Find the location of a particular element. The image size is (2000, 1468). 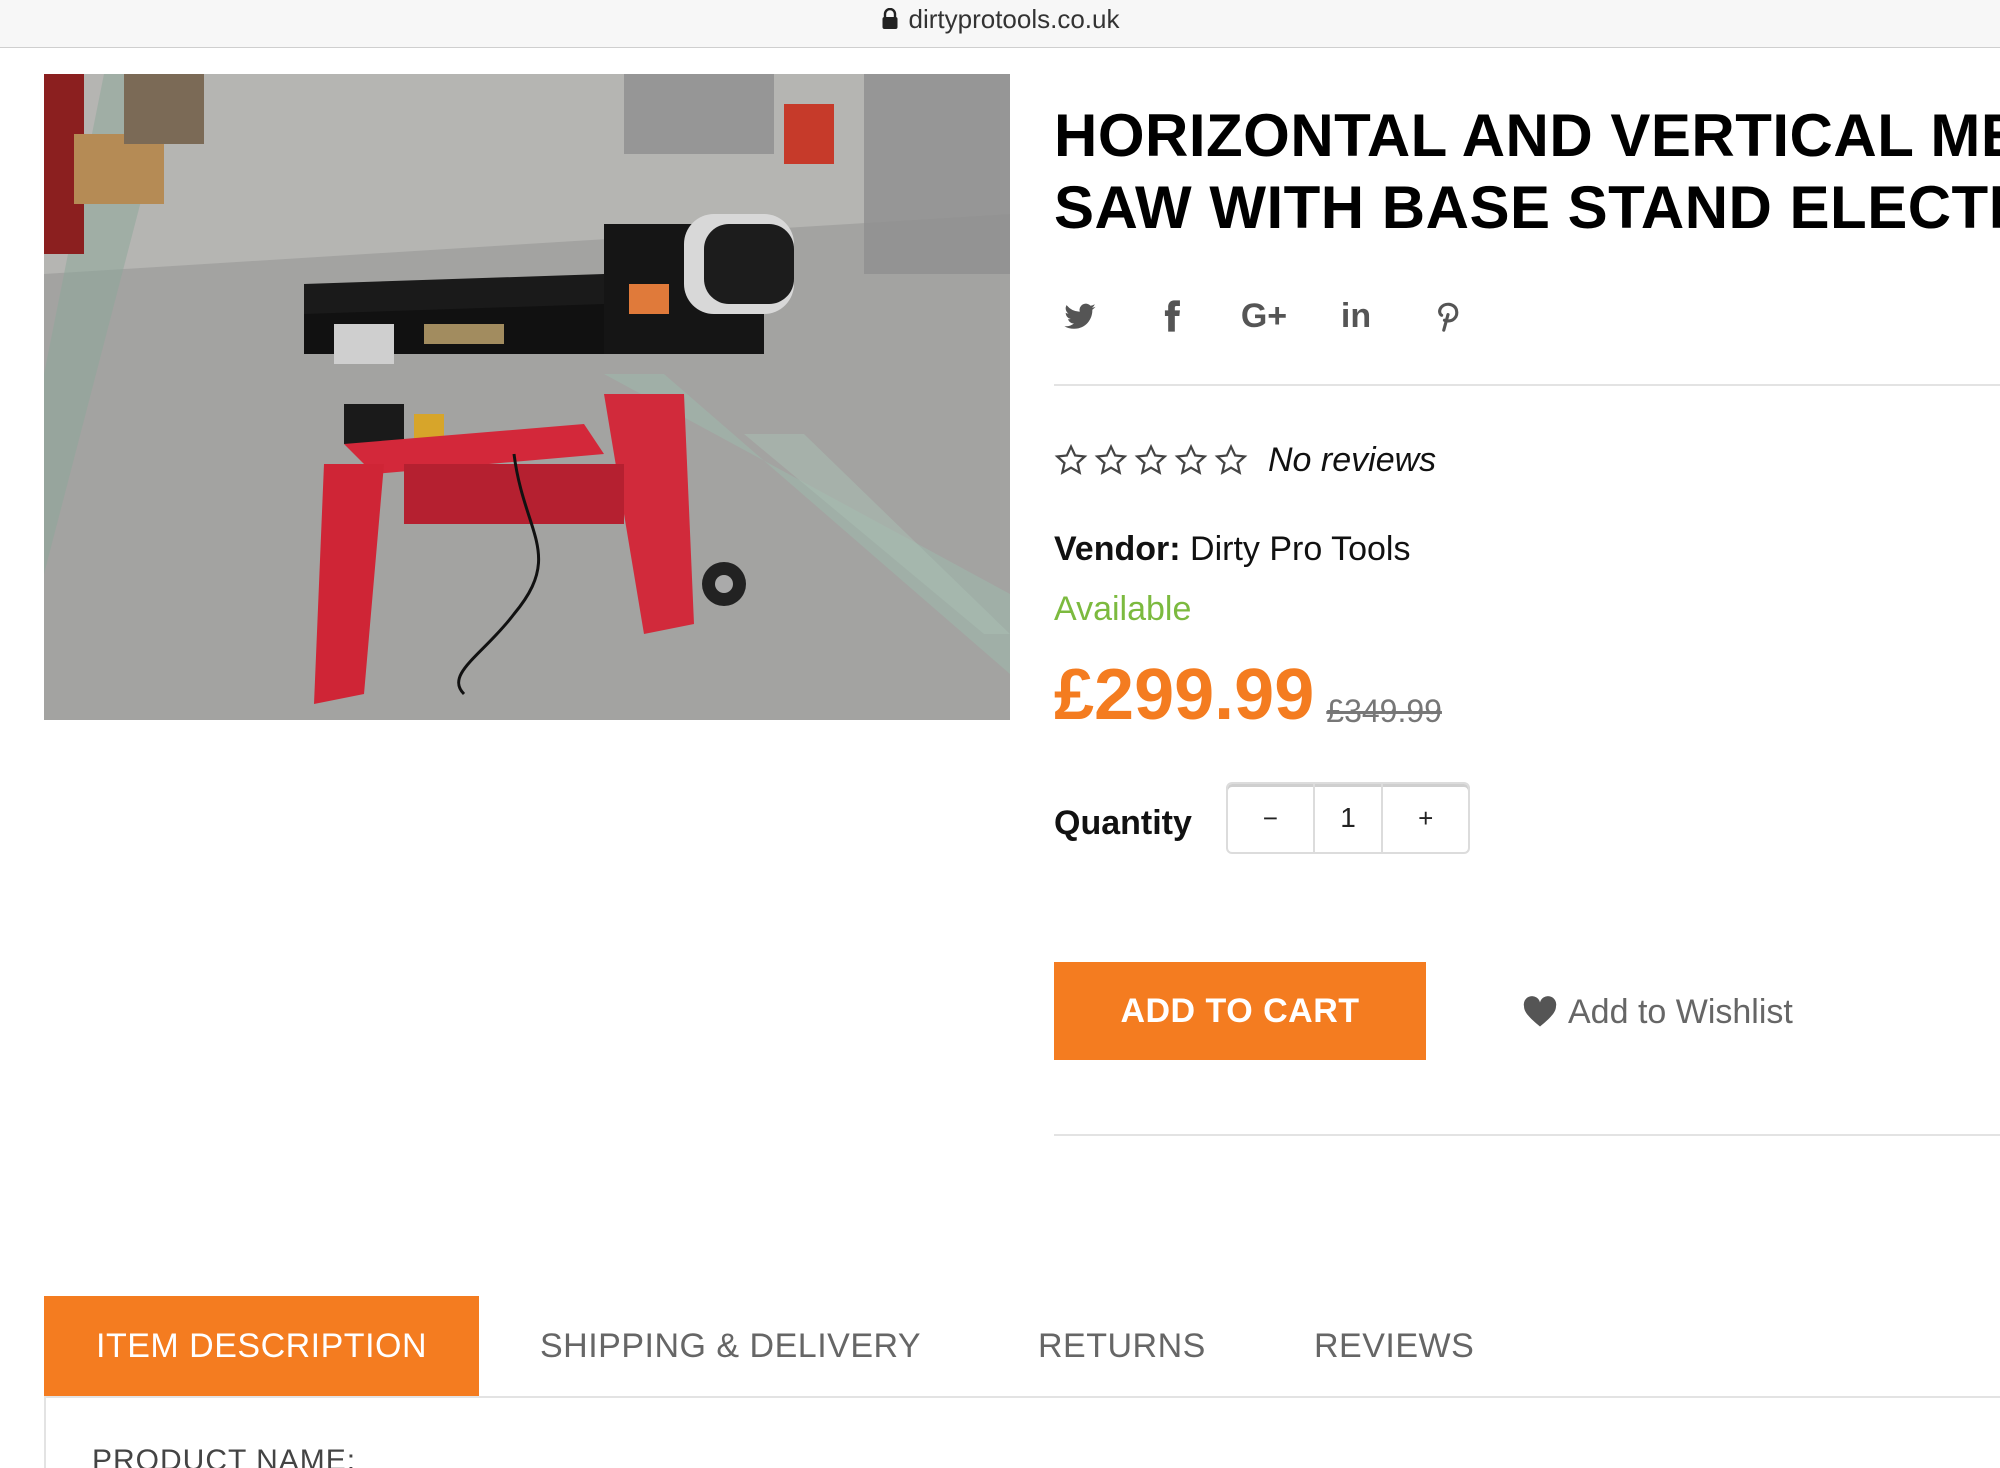

price-row: £299.99 £349.99 is located at coordinates (1248, 695).